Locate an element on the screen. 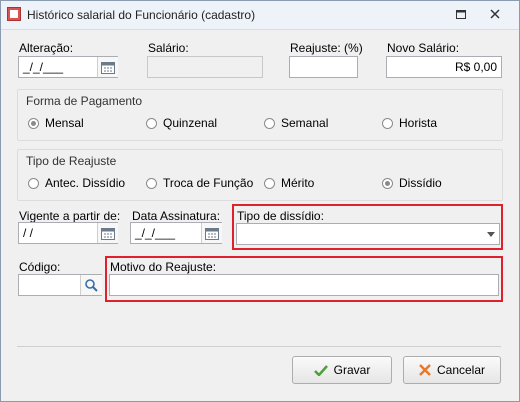  alteracao-label: Alteração: is located at coordinates (46, 48).